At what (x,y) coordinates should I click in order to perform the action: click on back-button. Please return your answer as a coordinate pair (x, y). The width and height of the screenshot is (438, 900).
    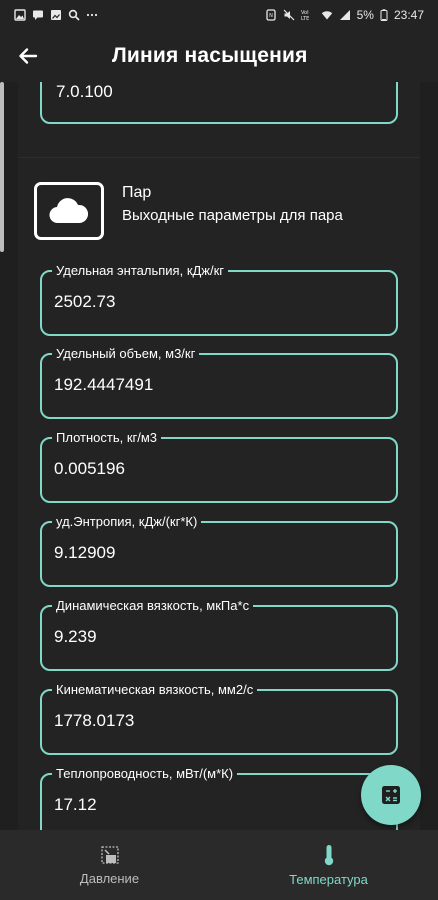
    Looking at the image, I should click on (28, 56).